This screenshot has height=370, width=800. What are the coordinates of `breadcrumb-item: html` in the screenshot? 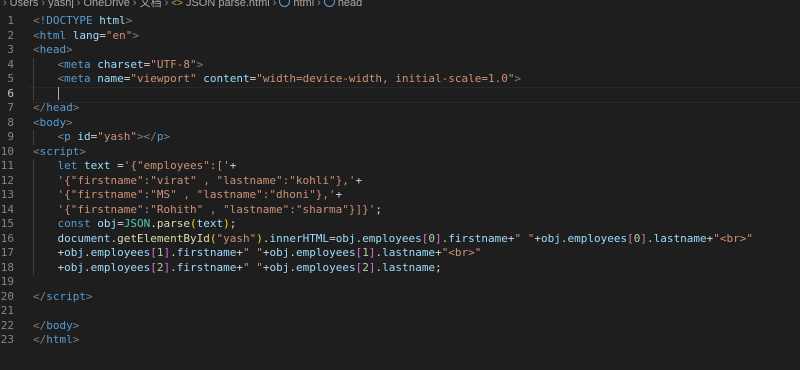 It's located at (296, 4).